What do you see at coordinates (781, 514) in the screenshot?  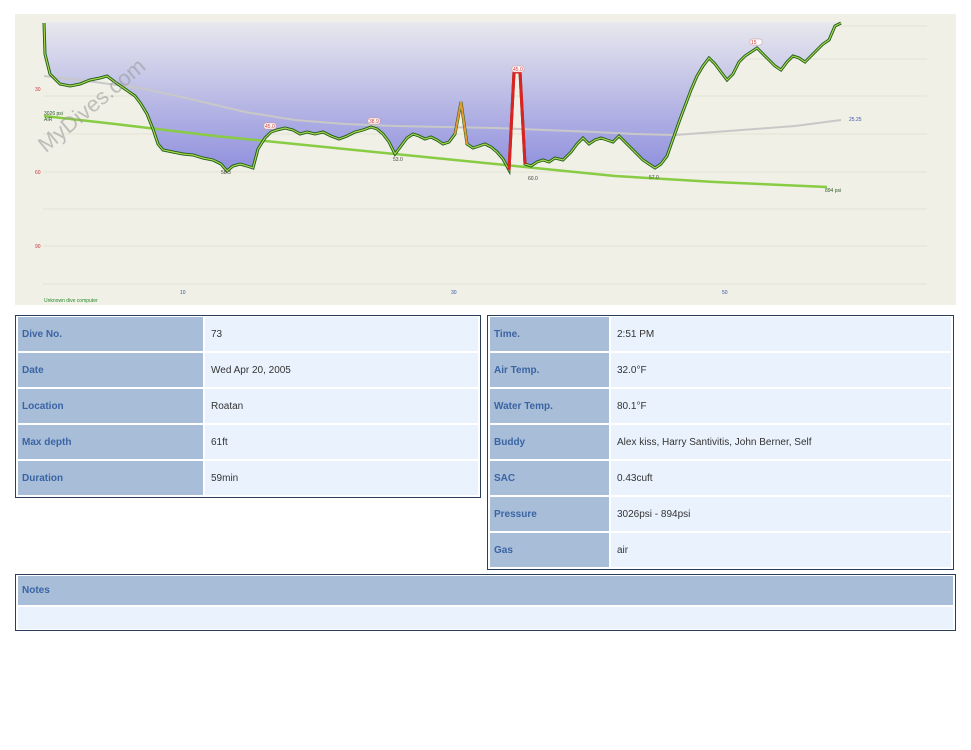 I see `pressure-value: 3026psi - 894psi` at bounding box center [781, 514].